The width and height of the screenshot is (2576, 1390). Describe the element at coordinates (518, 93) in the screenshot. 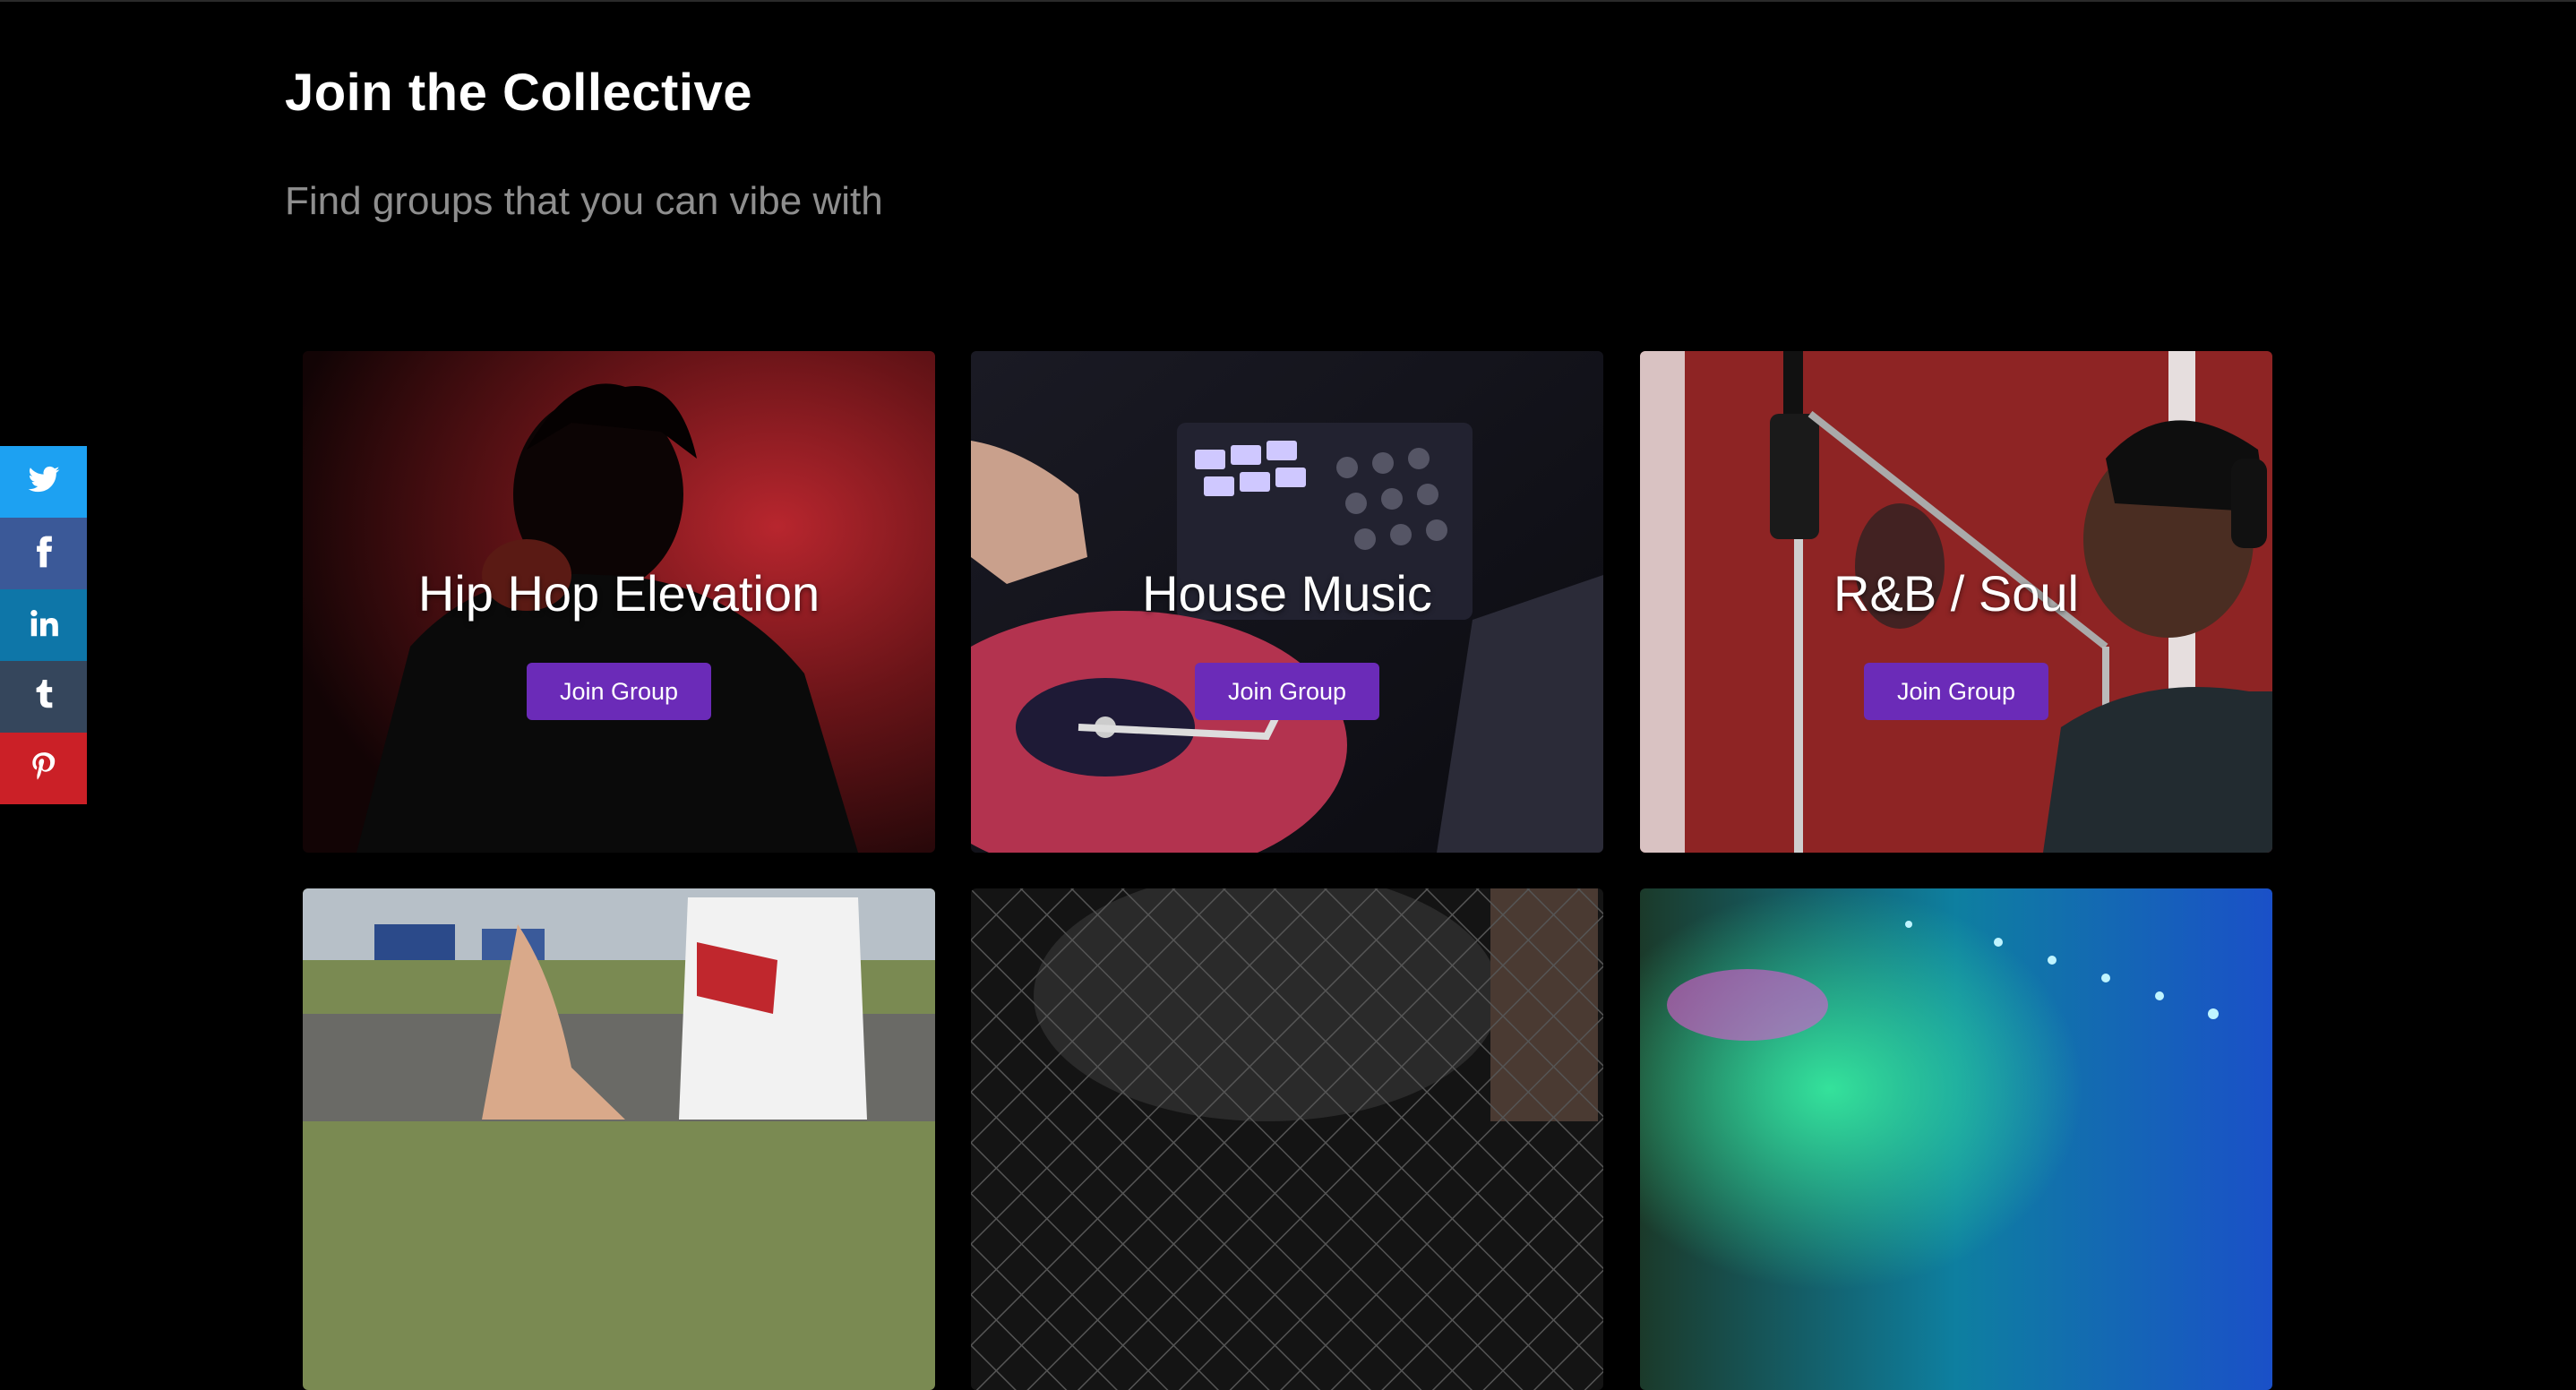

I see `page-title: Join the Collective` at that location.